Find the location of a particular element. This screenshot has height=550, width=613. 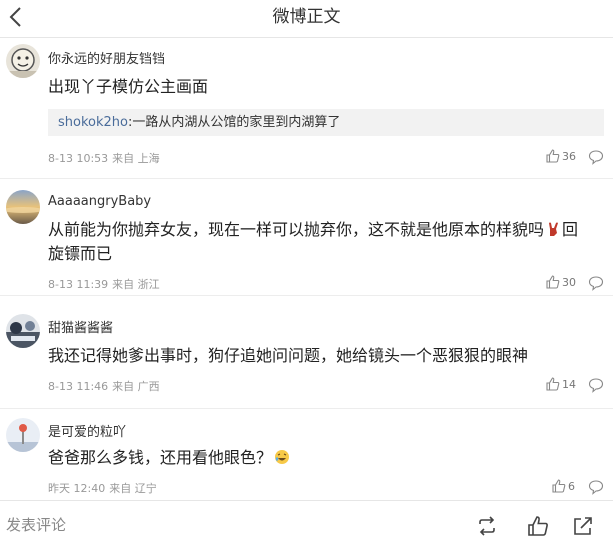

comment-meta: 8-13 11:39 来自 浙江 is located at coordinates (106, 284).